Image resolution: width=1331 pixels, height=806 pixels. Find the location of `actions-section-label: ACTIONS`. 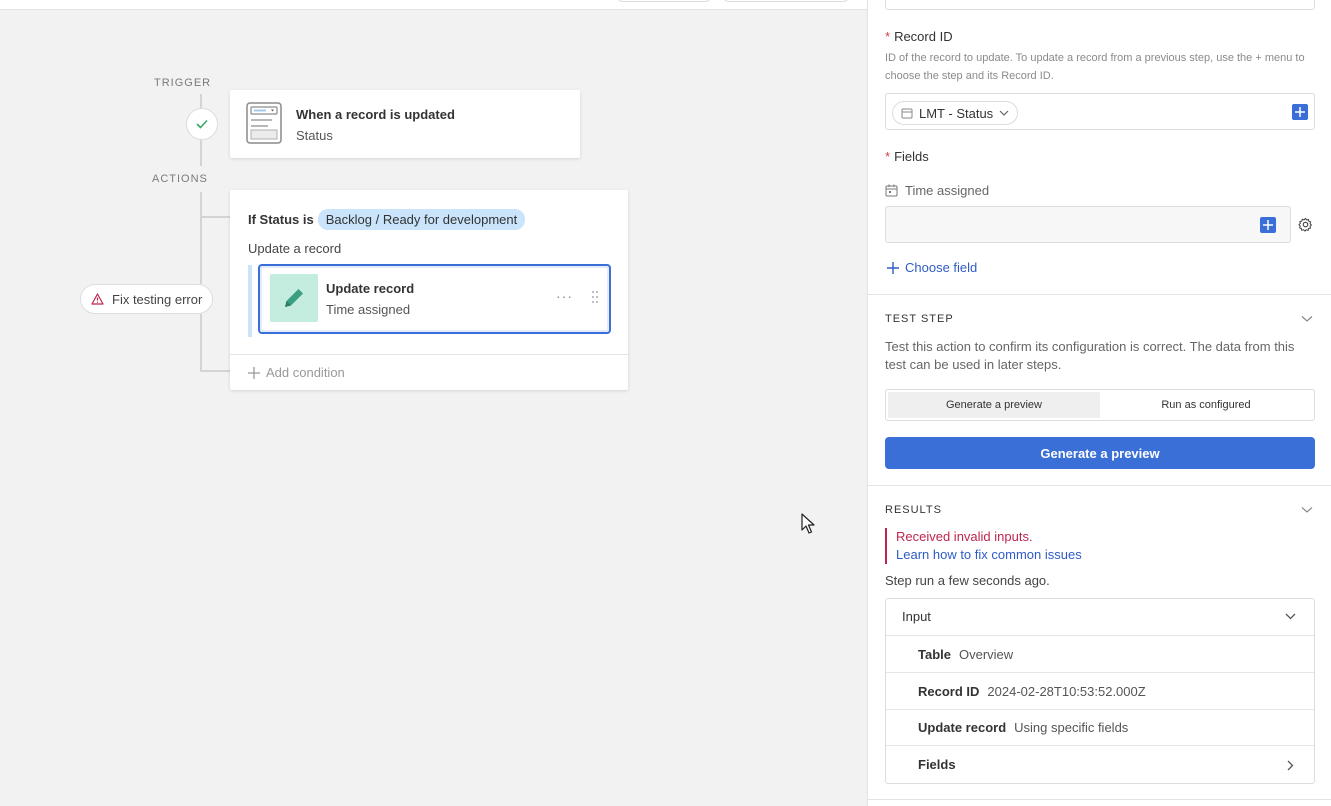

actions-section-label: ACTIONS is located at coordinates (180, 179).